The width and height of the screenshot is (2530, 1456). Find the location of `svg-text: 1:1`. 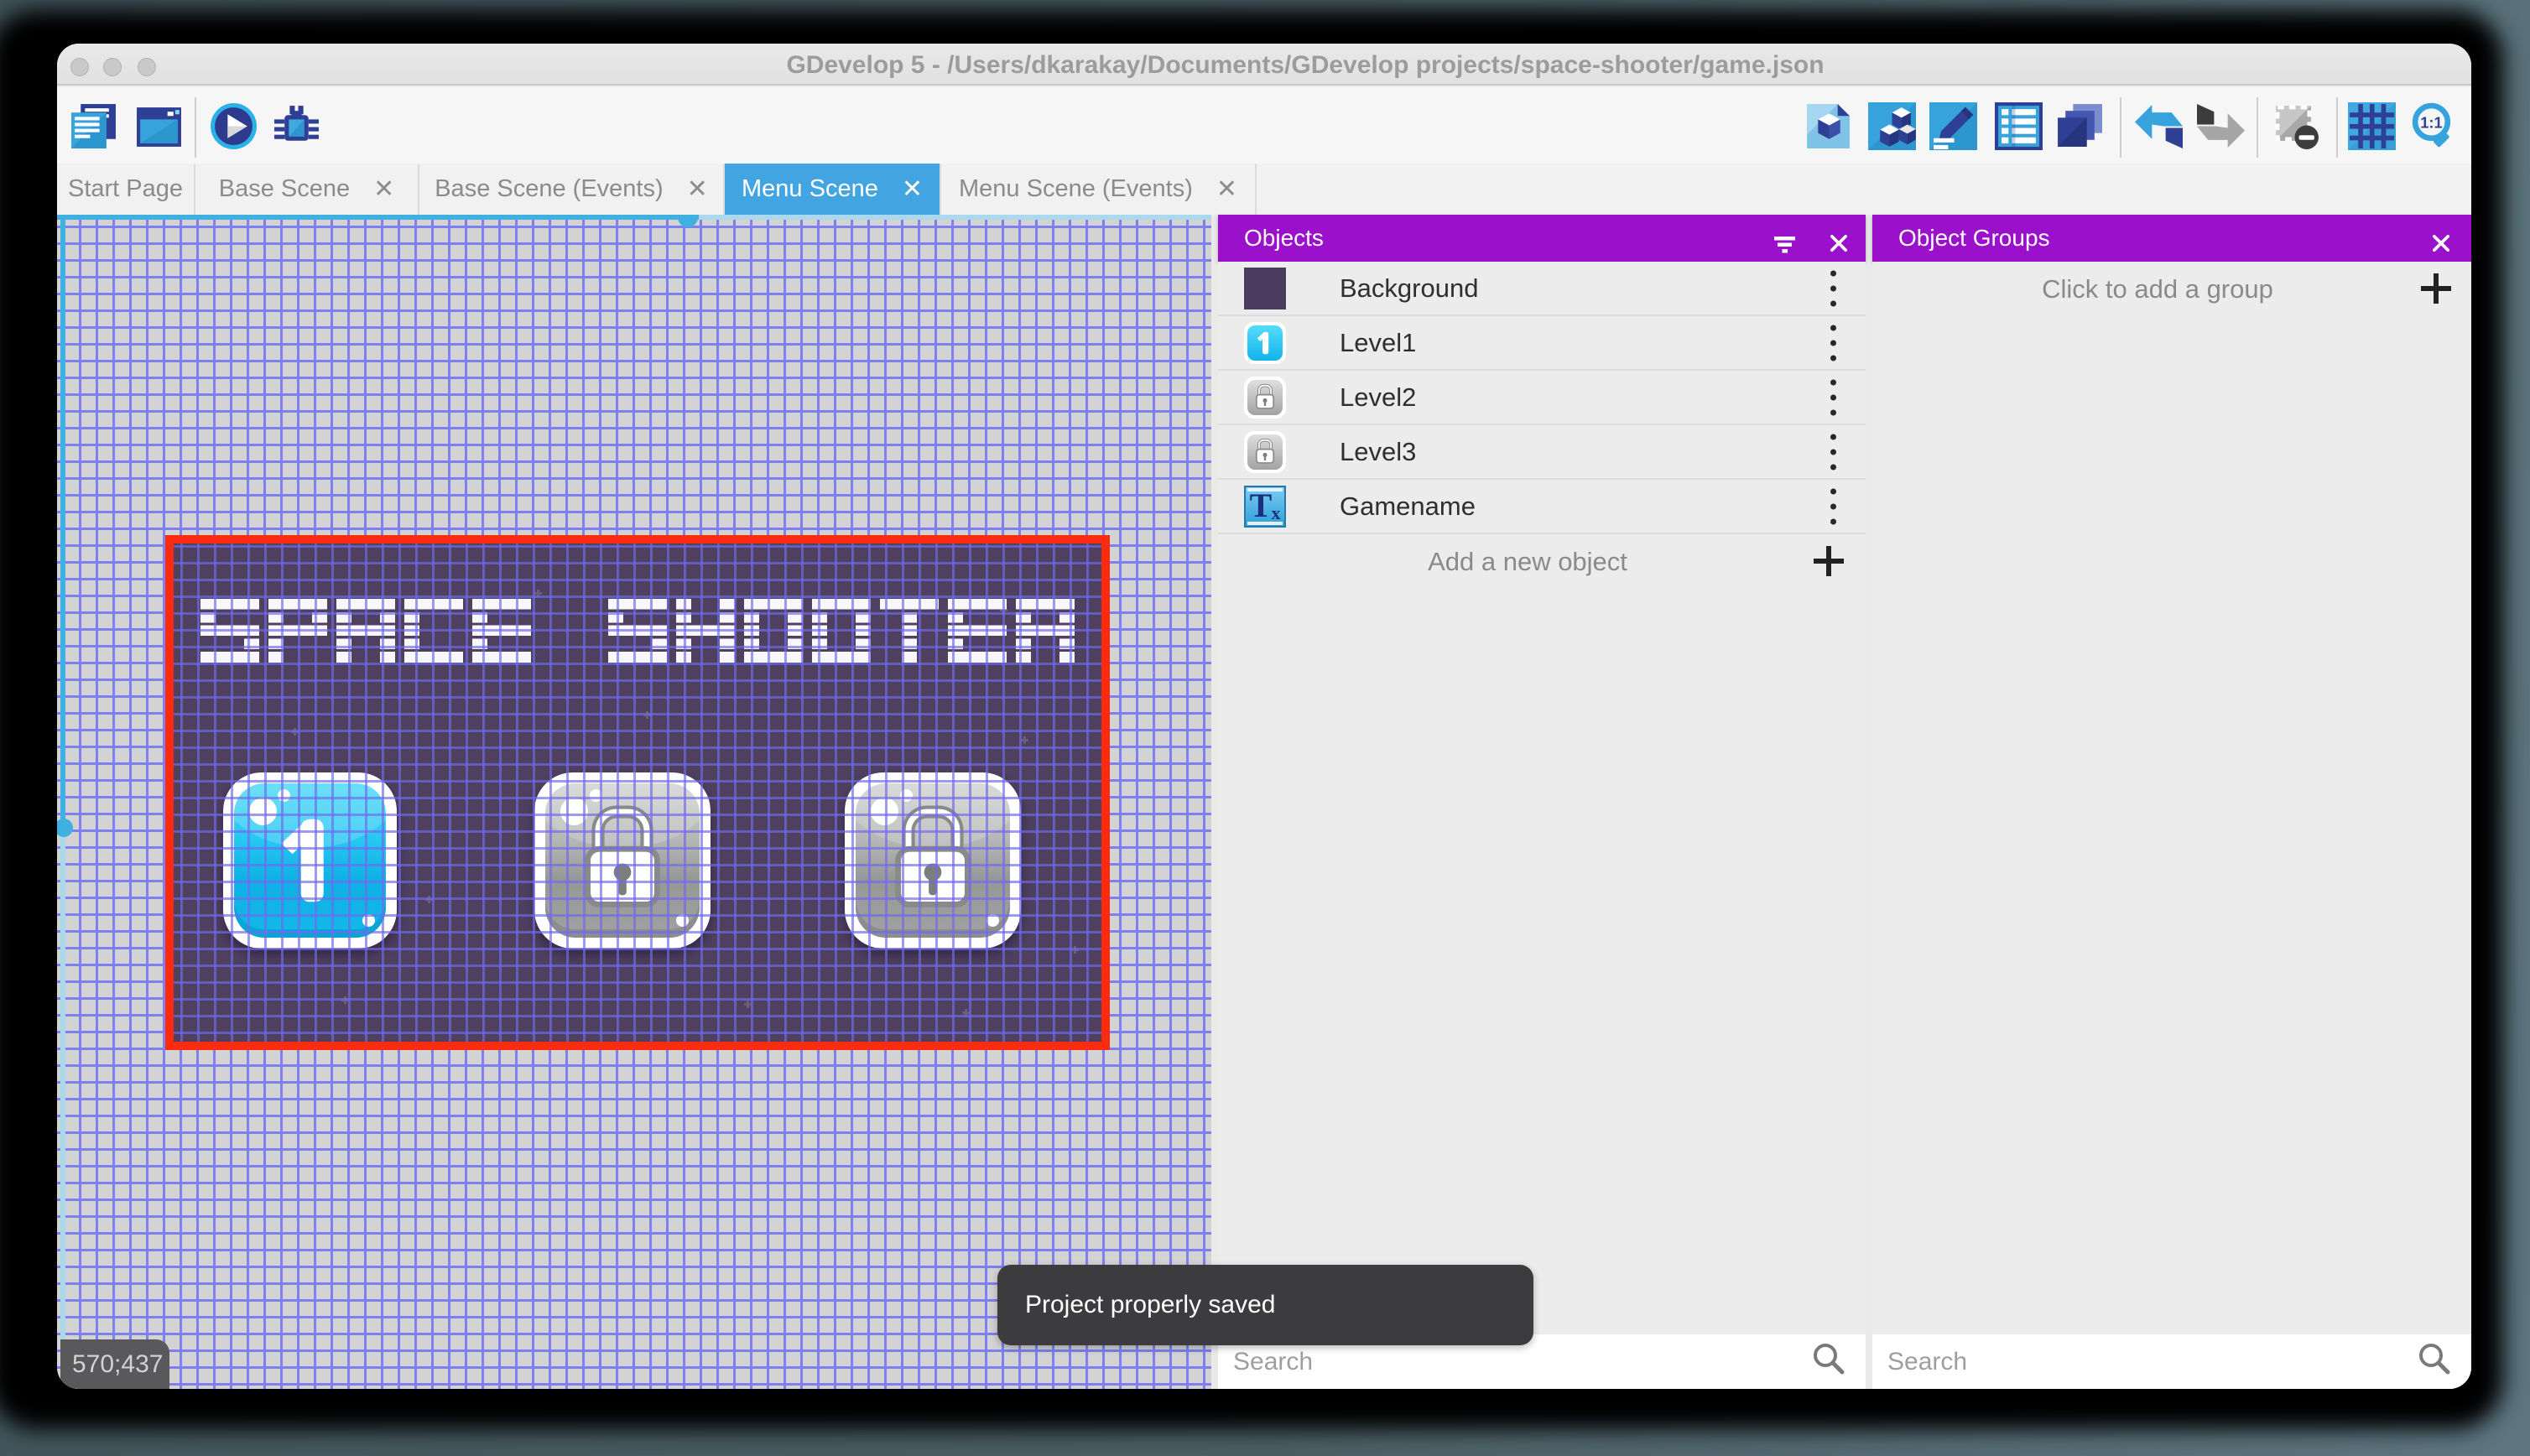

svg-text: 1:1 is located at coordinates (2431, 123).